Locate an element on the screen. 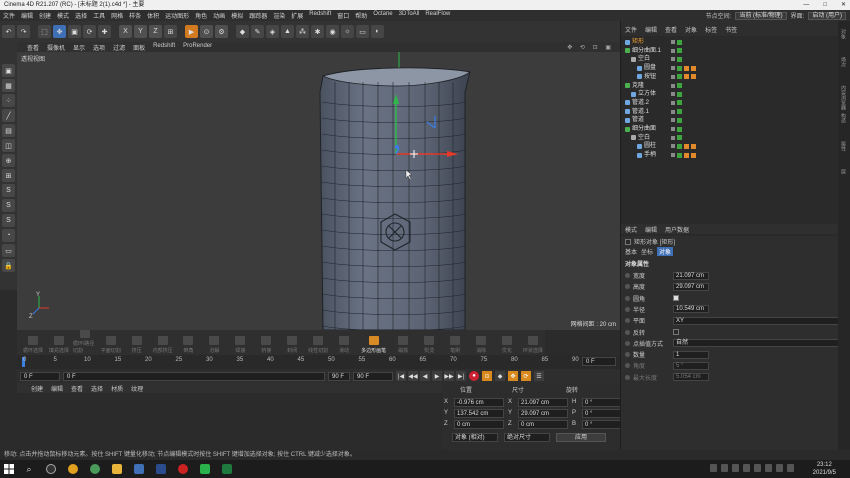  right-strip-tab: 属性 is located at coordinates (843, 146).